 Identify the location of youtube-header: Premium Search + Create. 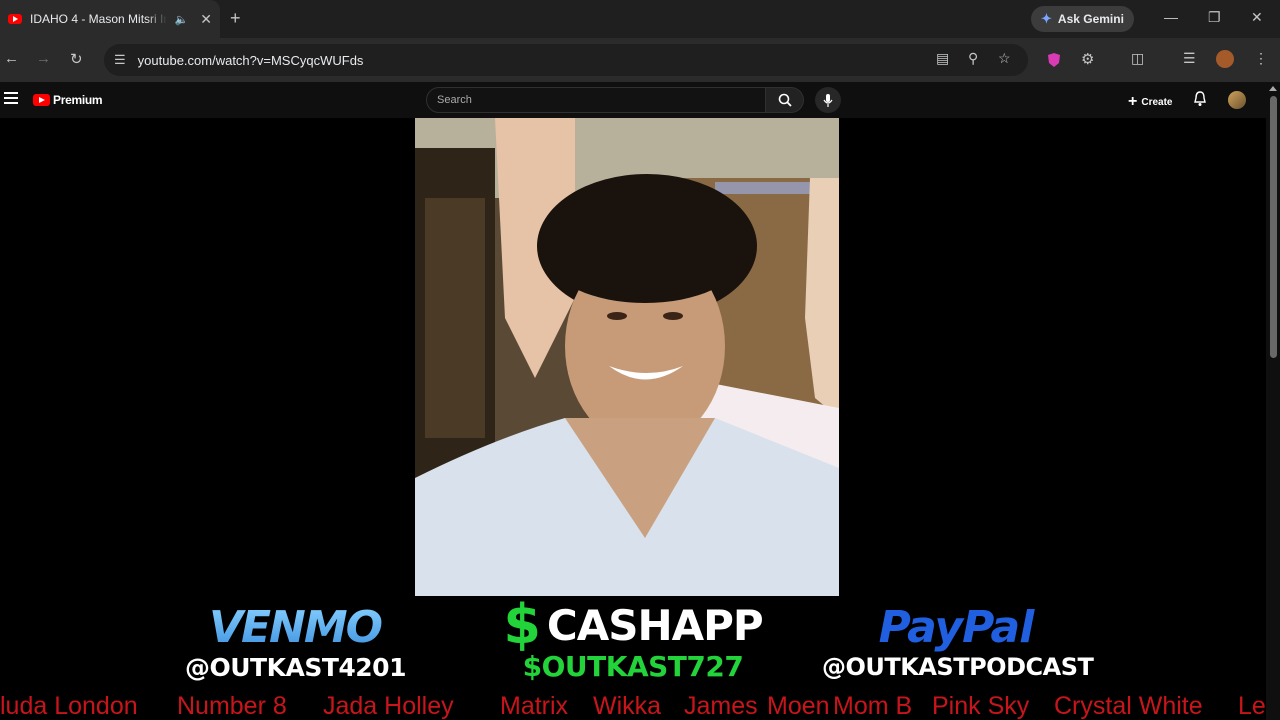
(633, 100).